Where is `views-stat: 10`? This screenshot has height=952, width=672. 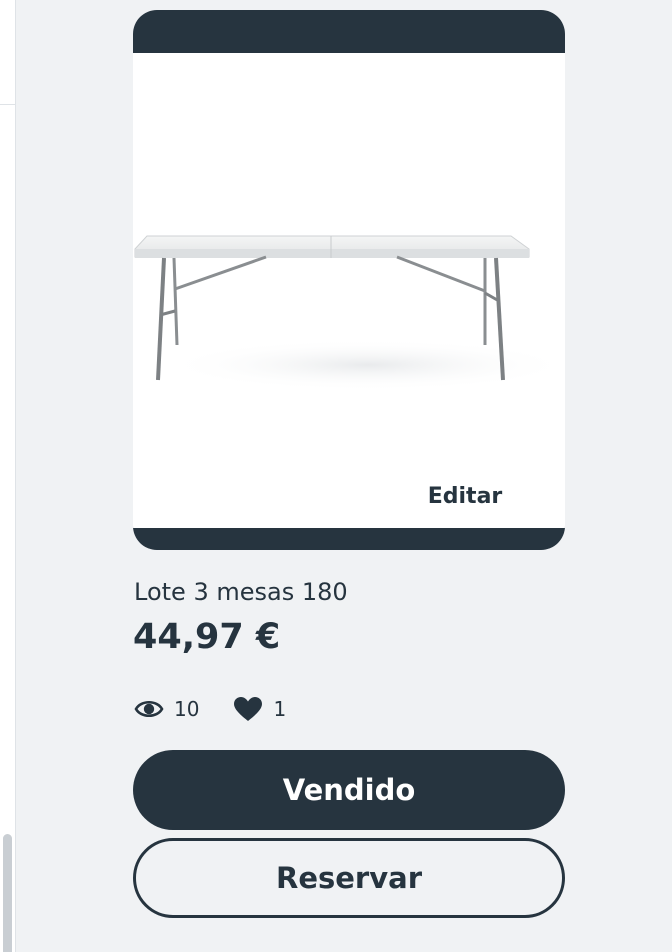 views-stat: 10 is located at coordinates (166, 709).